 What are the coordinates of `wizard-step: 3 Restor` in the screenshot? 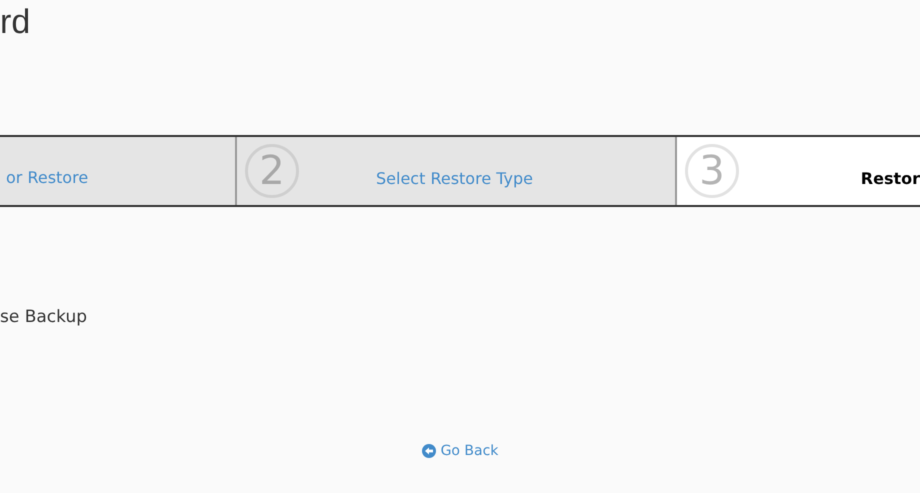 It's located at (797, 171).